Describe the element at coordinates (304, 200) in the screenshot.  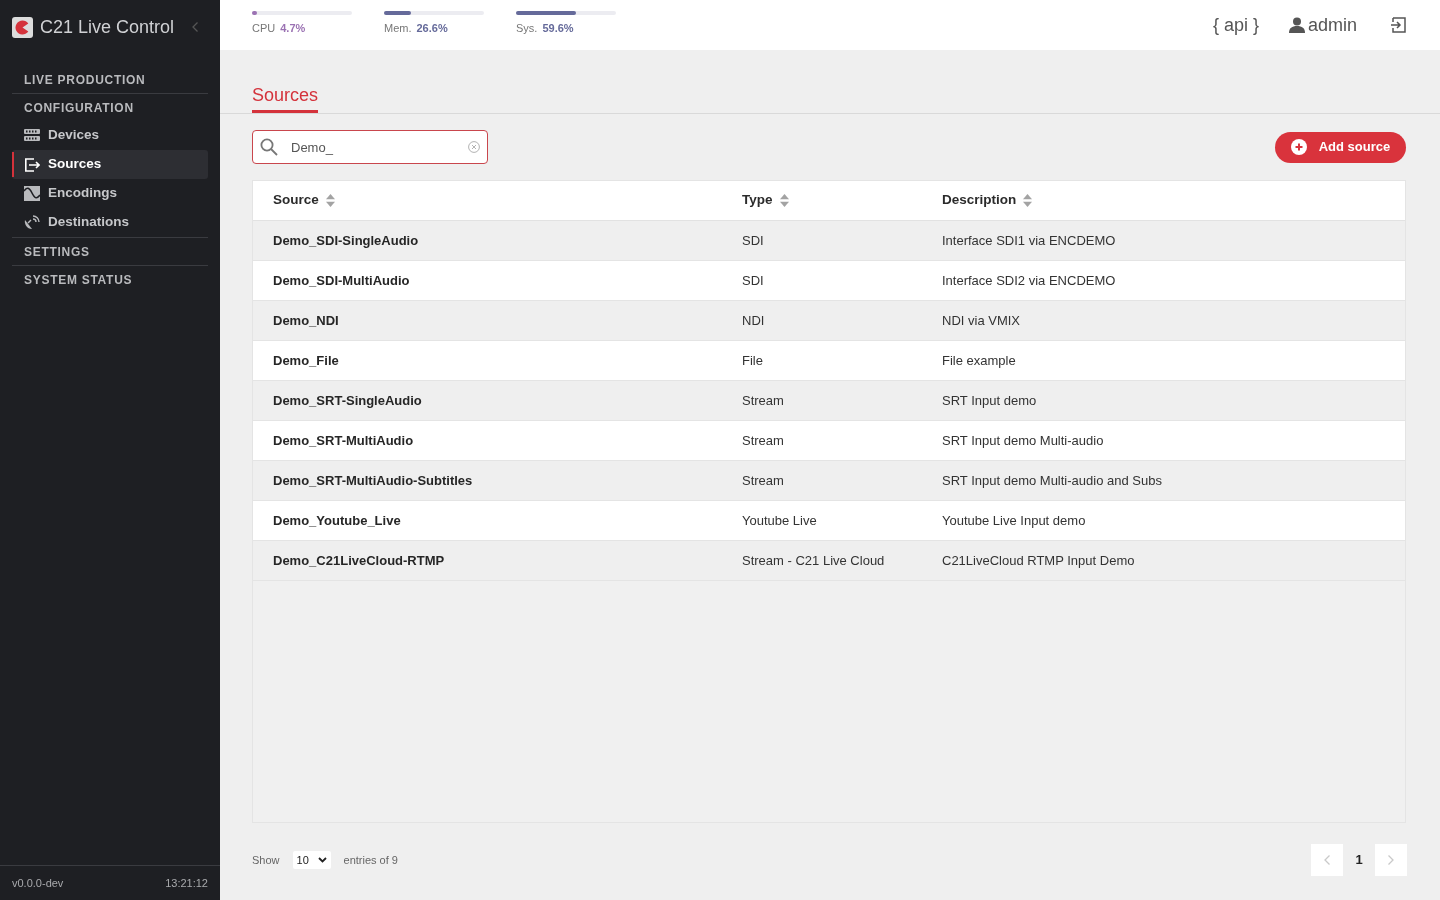
I see `column-header: Source` at that location.